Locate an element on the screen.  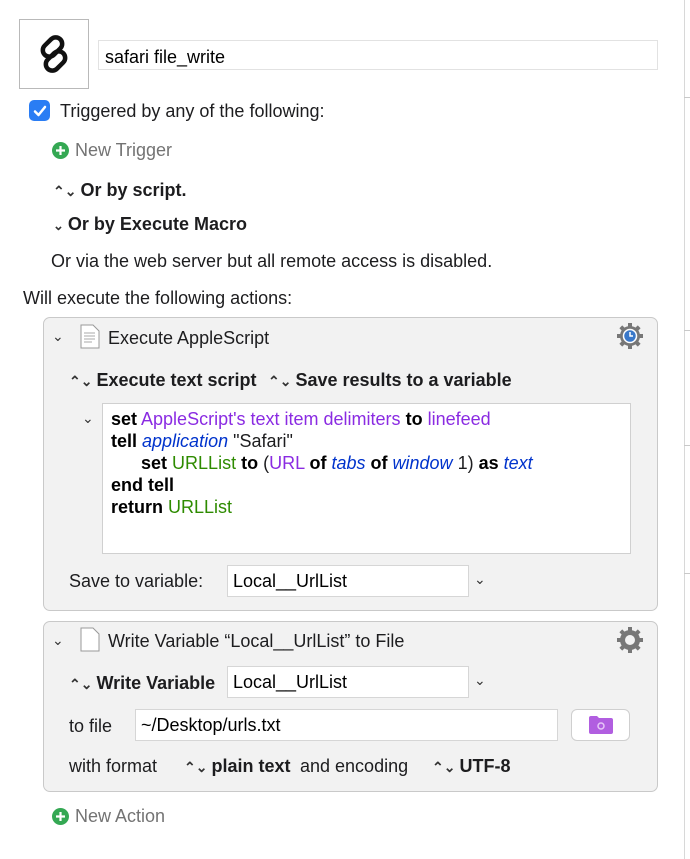
macro-icon-well is located at coordinates (54, 54).